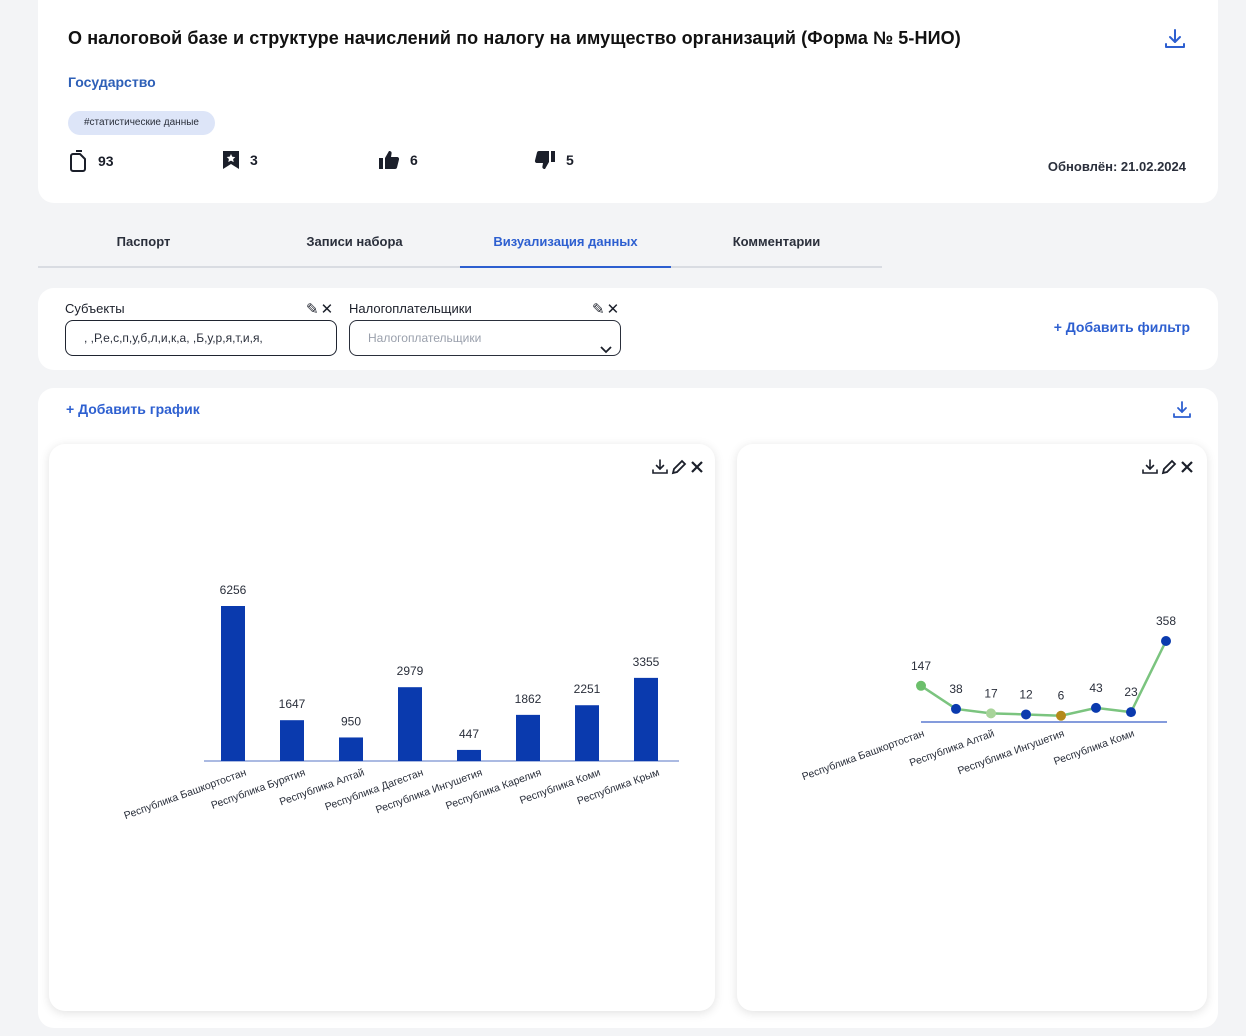 This screenshot has height=1036, width=1246. I want to click on download-charts-icon, so click(1182, 412).